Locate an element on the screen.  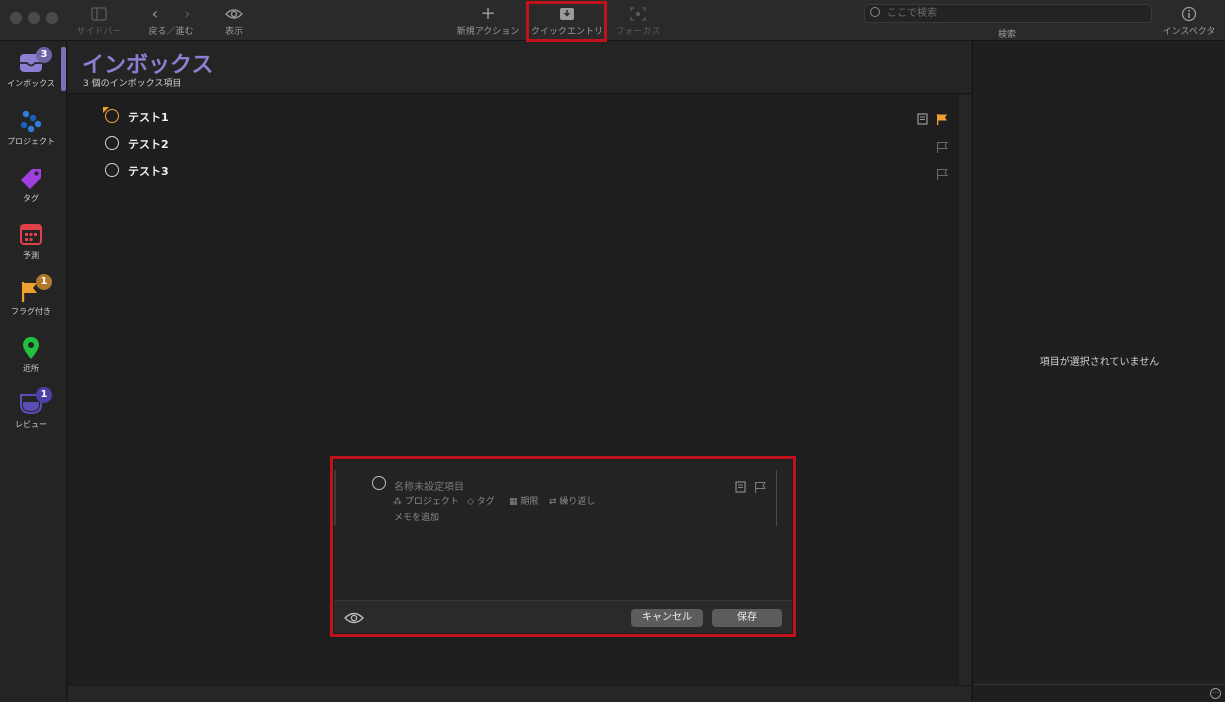
inspector-button: インスペクタ is located at coordinates (1189, 20).